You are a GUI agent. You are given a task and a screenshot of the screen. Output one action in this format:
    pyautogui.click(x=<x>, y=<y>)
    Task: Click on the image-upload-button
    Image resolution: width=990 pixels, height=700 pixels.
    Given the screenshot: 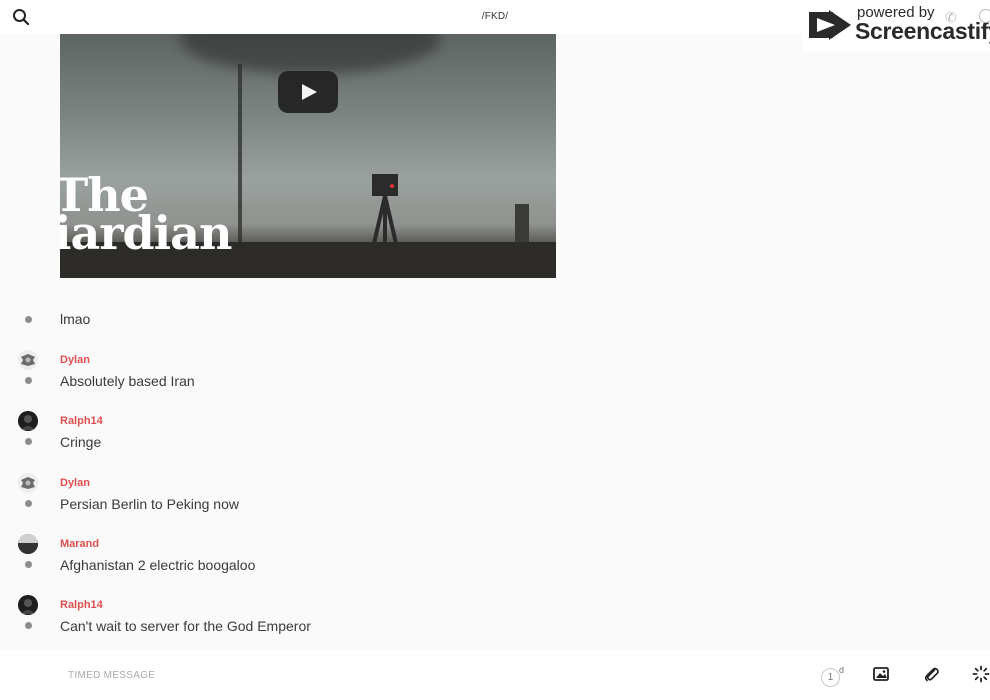 What is the action you would take?
    pyautogui.click(x=882, y=675)
    